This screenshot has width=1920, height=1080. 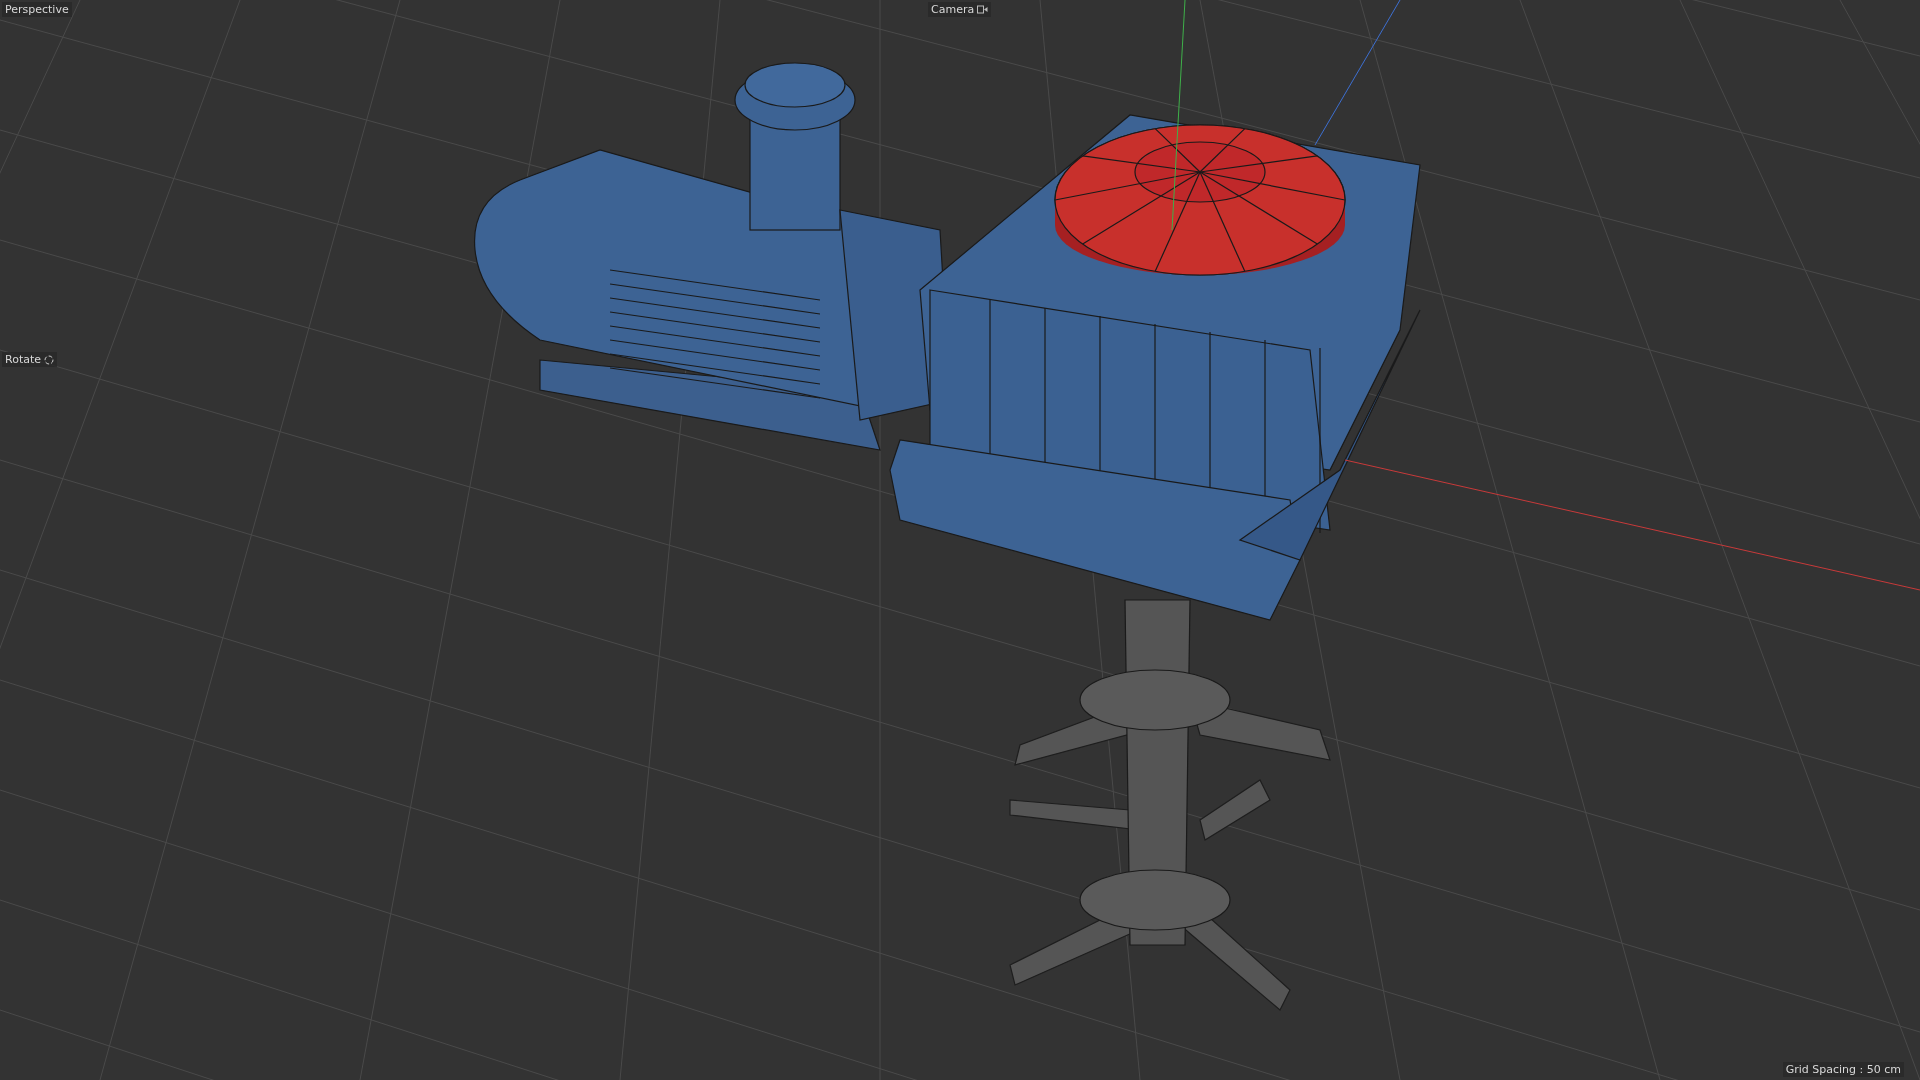 I want to click on camera-icon, so click(x=983, y=9).